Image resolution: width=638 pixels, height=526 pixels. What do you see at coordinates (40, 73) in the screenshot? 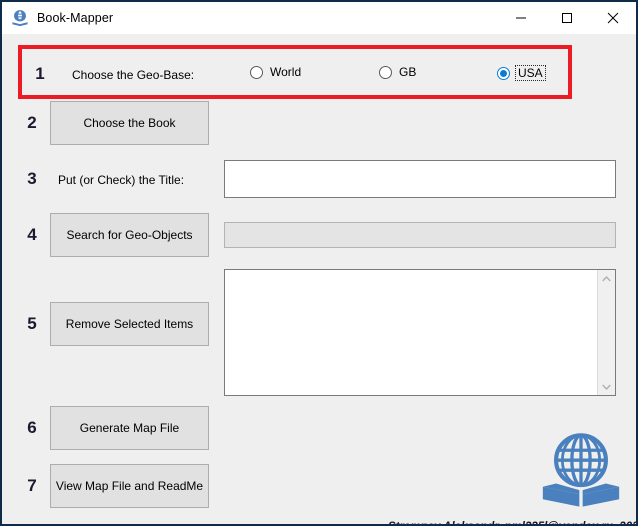
I see `step-number-1: 1` at bounding box center [40, 73].